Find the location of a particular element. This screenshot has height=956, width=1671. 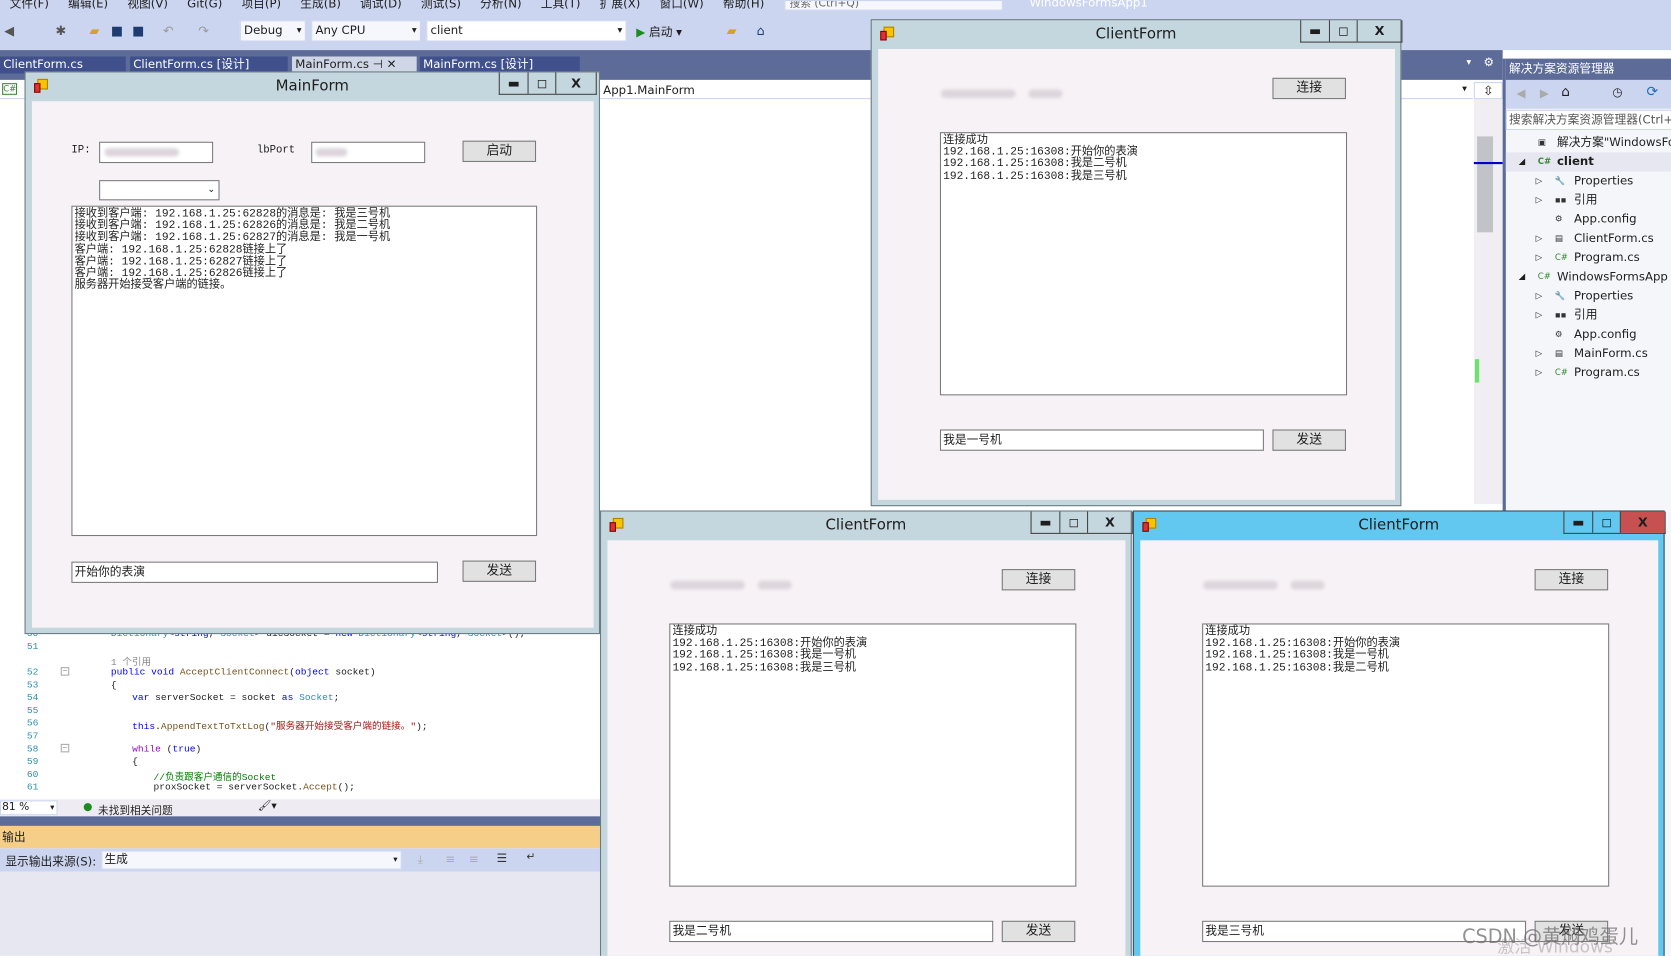

tree-item: ◢ C# client is located at coordinates (1588, 162).